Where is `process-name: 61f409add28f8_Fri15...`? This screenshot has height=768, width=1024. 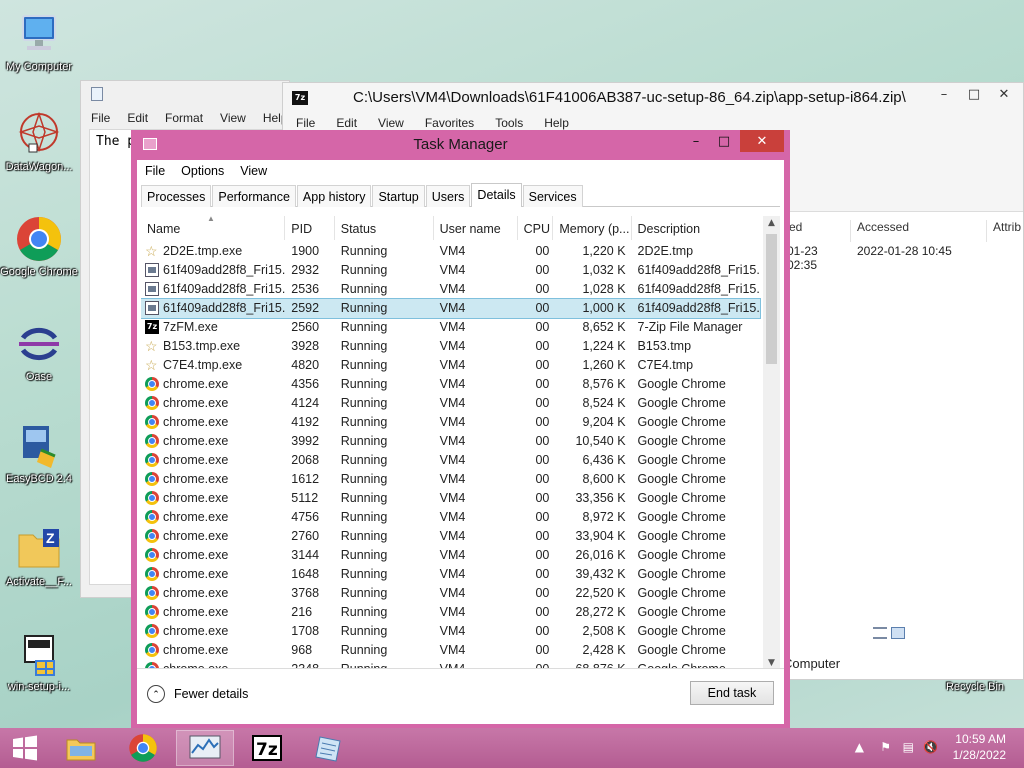
process-name: 61f409add28f8_Fri15... is located at coordinates (224, 289).